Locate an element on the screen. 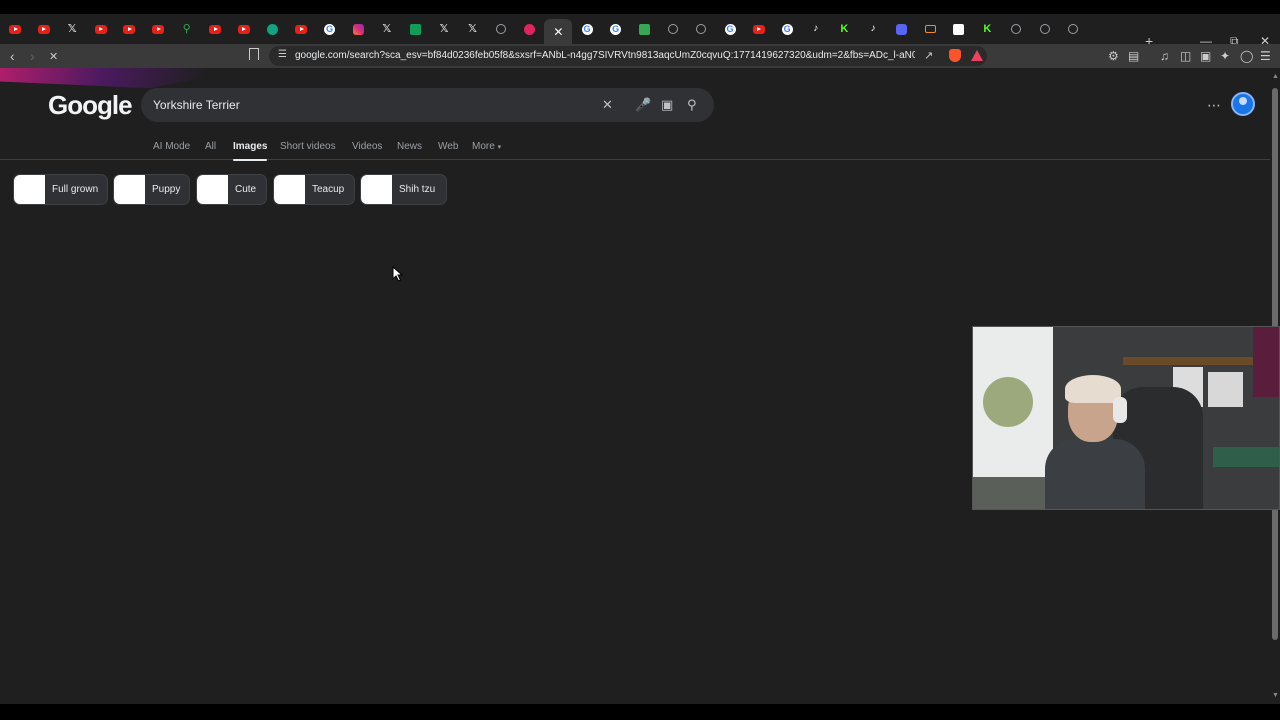 The image size is (1280, 720). search-icon: ⚲ is located at coordinates (692, 105).